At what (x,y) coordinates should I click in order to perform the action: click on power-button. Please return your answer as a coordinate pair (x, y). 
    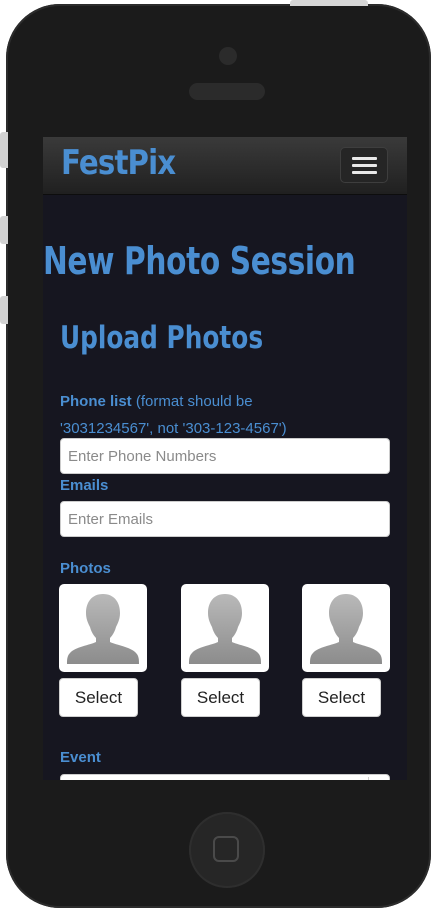
    Looking at the image, I should click on (329, 3).